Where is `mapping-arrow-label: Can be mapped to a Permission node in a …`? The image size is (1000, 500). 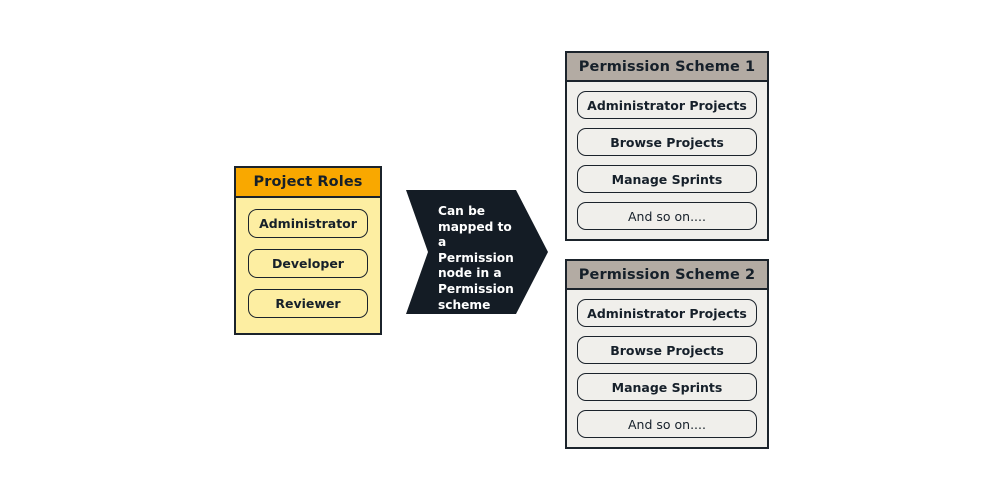
mapping-arrow-label: Can be mapped to a Permission node in a … is located at coordinates (476, 258).